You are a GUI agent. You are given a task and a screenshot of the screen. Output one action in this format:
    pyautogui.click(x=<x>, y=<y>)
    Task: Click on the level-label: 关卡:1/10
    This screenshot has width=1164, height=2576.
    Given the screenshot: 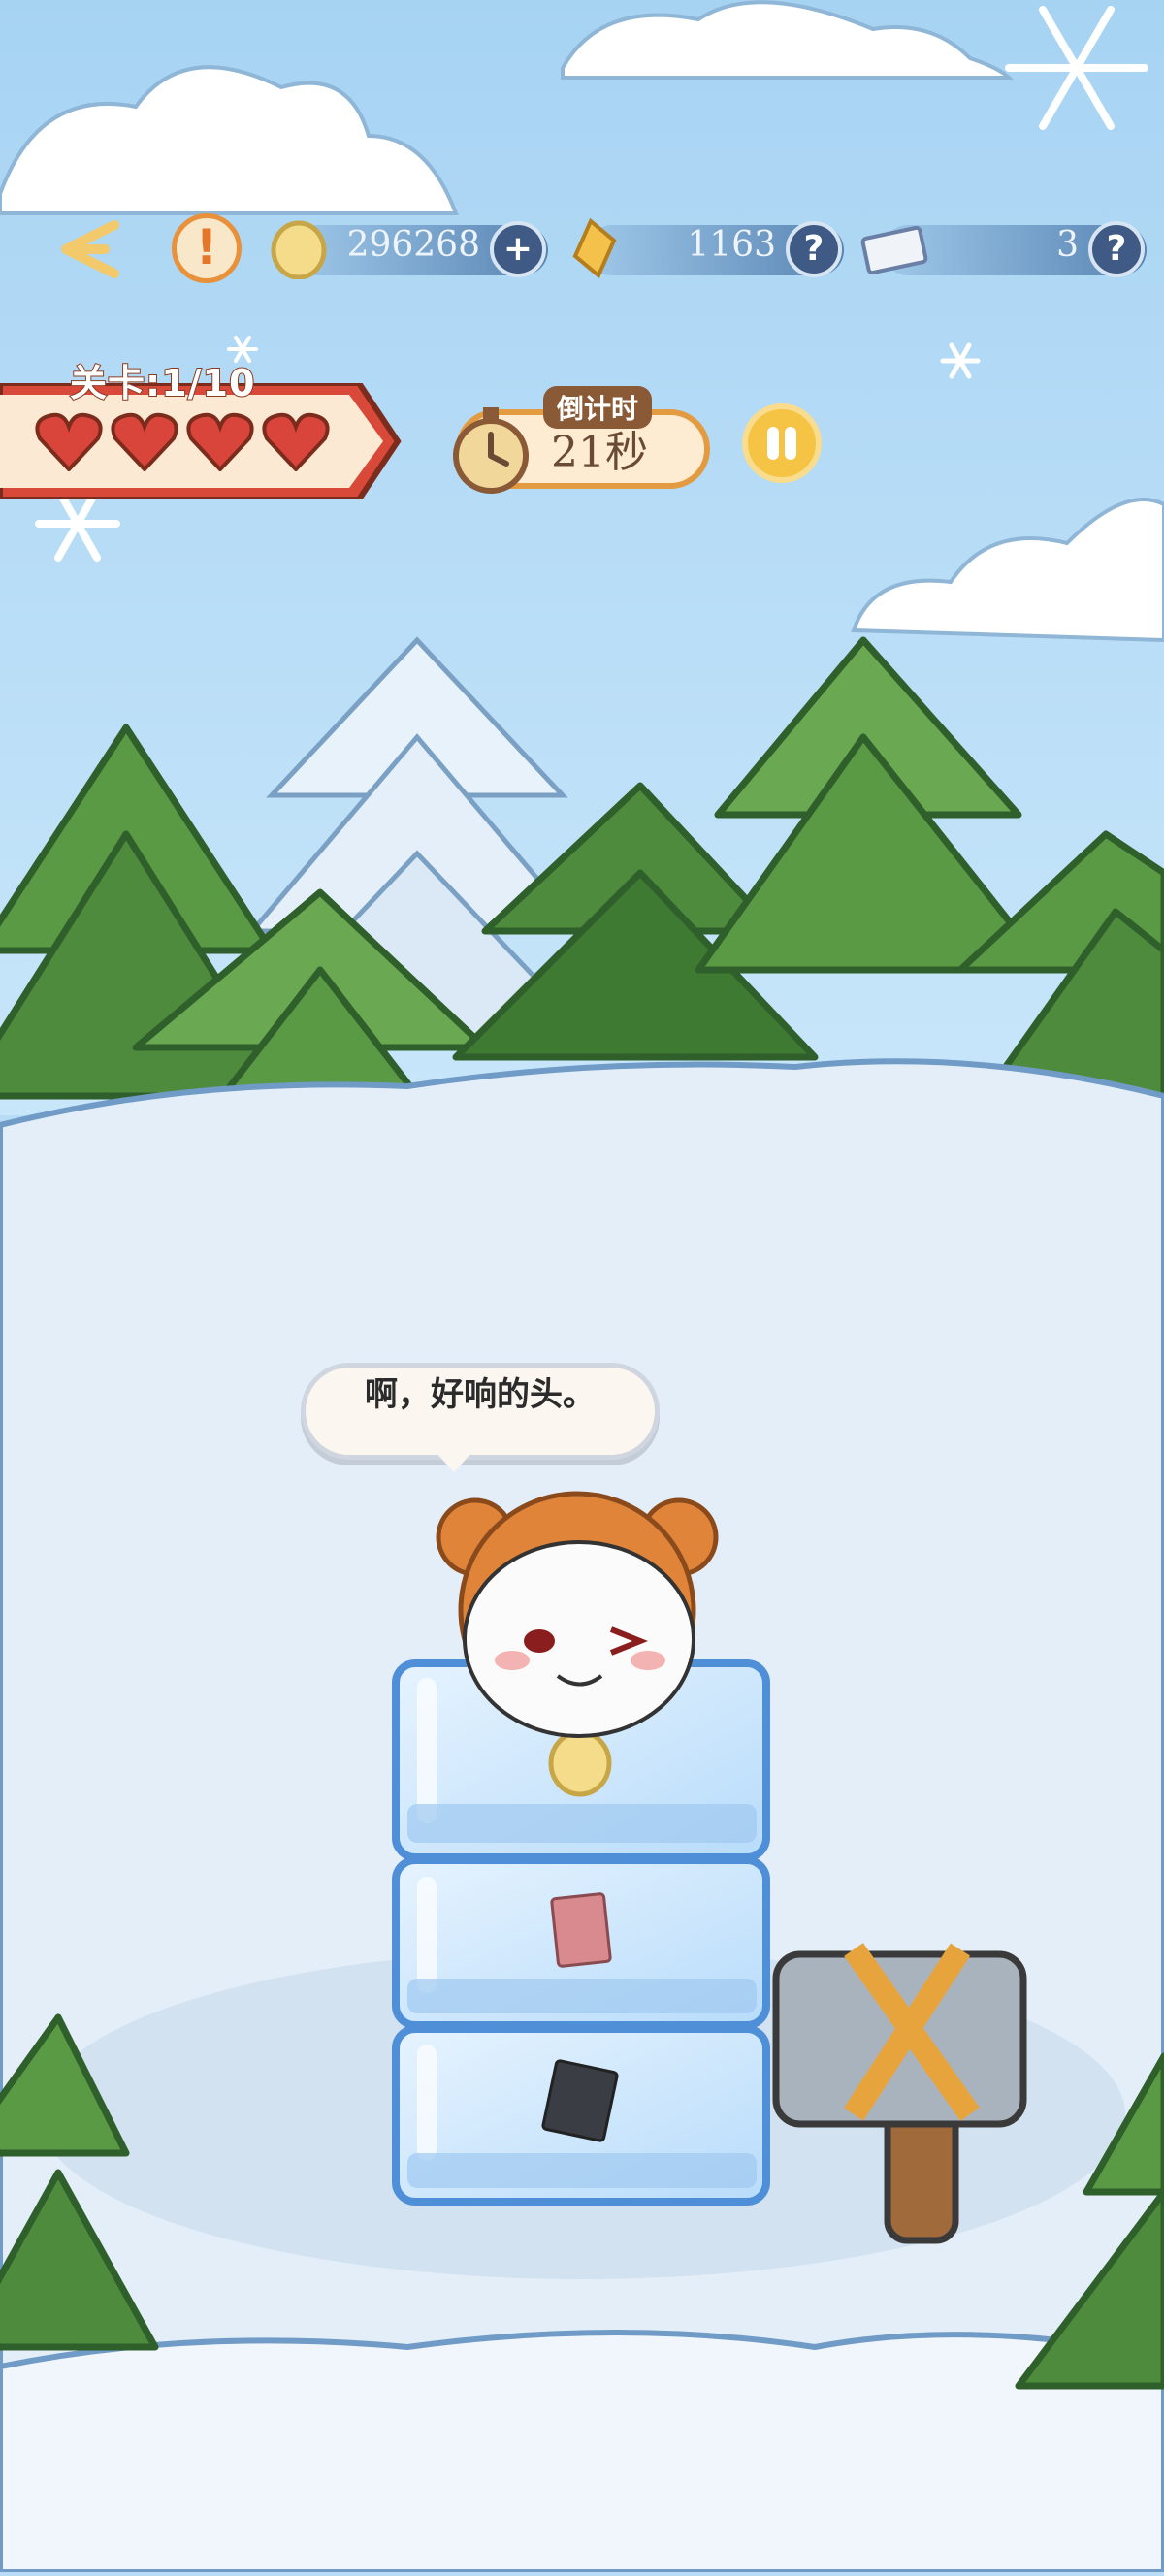 What is the action you would take?
    pyautogui.click(x=162, y=383)
    